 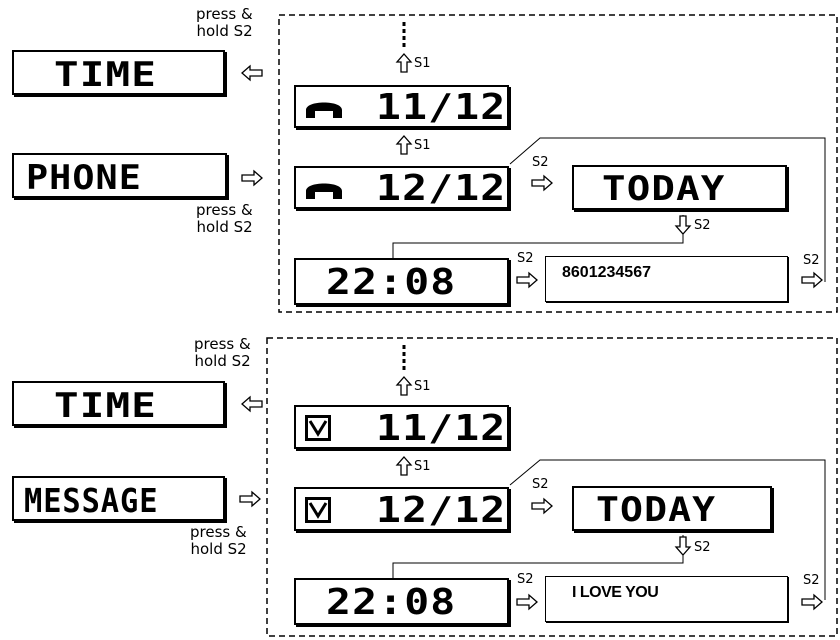 What do you see at coordinates (525, 579) in the screenshot?
I see `s2-label-detail: S2` at bounding box center [525, 579].